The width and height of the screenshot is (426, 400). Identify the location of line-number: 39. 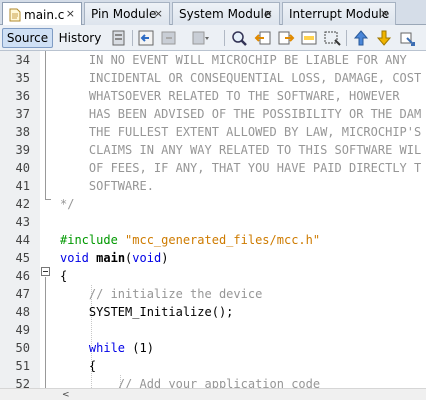
(22, 150).